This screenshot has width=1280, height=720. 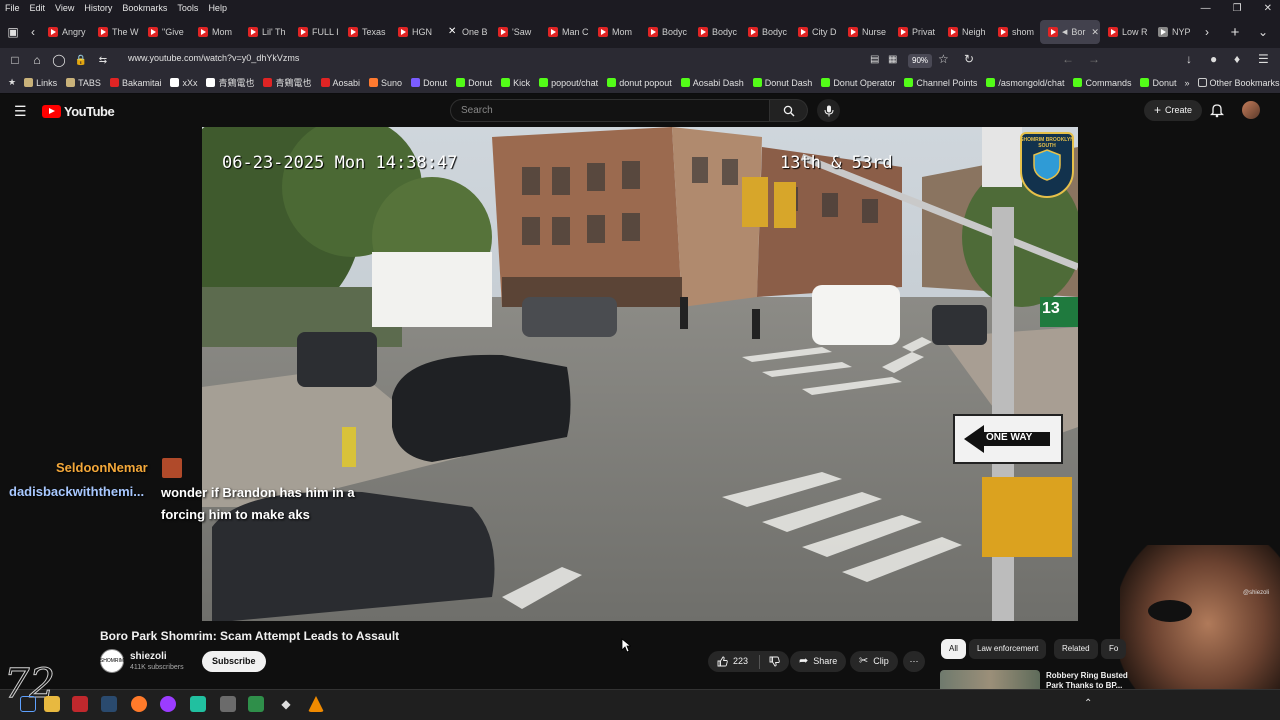 What do you see at coordinates (217, 8) in the screenshot?
I see `menu-help: Help` at bounding box center [217, 8].